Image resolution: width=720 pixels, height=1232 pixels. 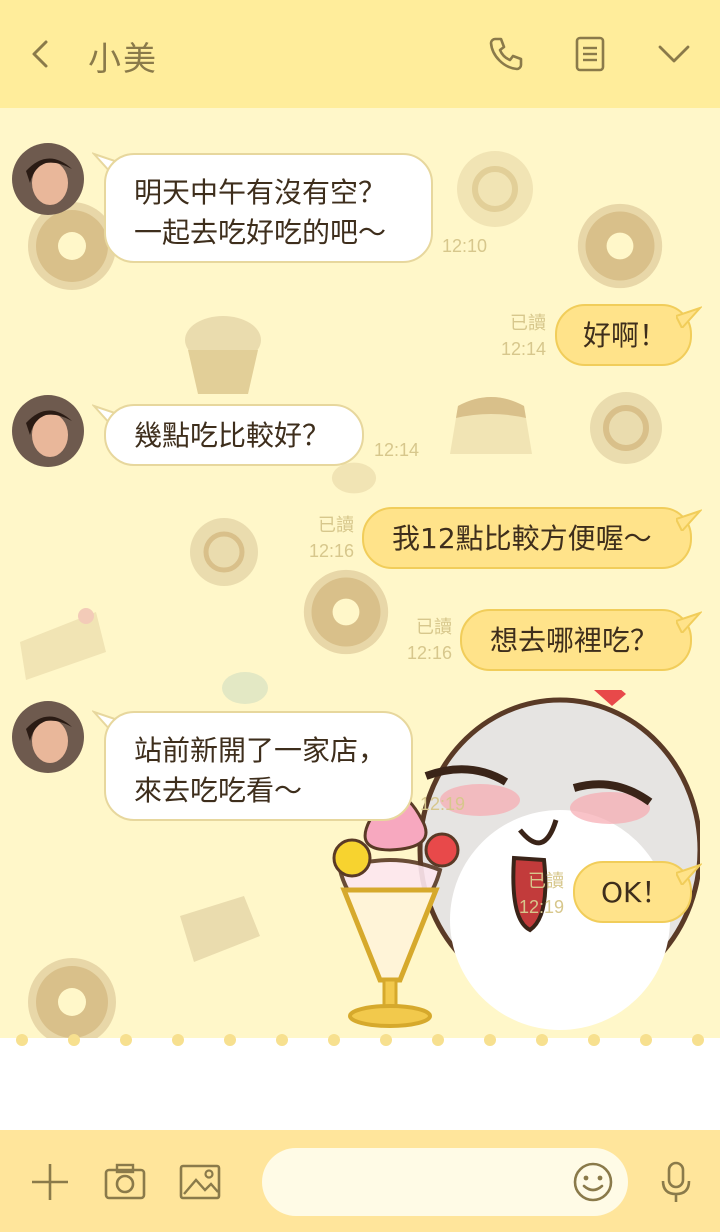 What do you see at coordinates (465, 246) in the screenshot?
I see `message-time: 12:10` at bounding box center [465, 246].